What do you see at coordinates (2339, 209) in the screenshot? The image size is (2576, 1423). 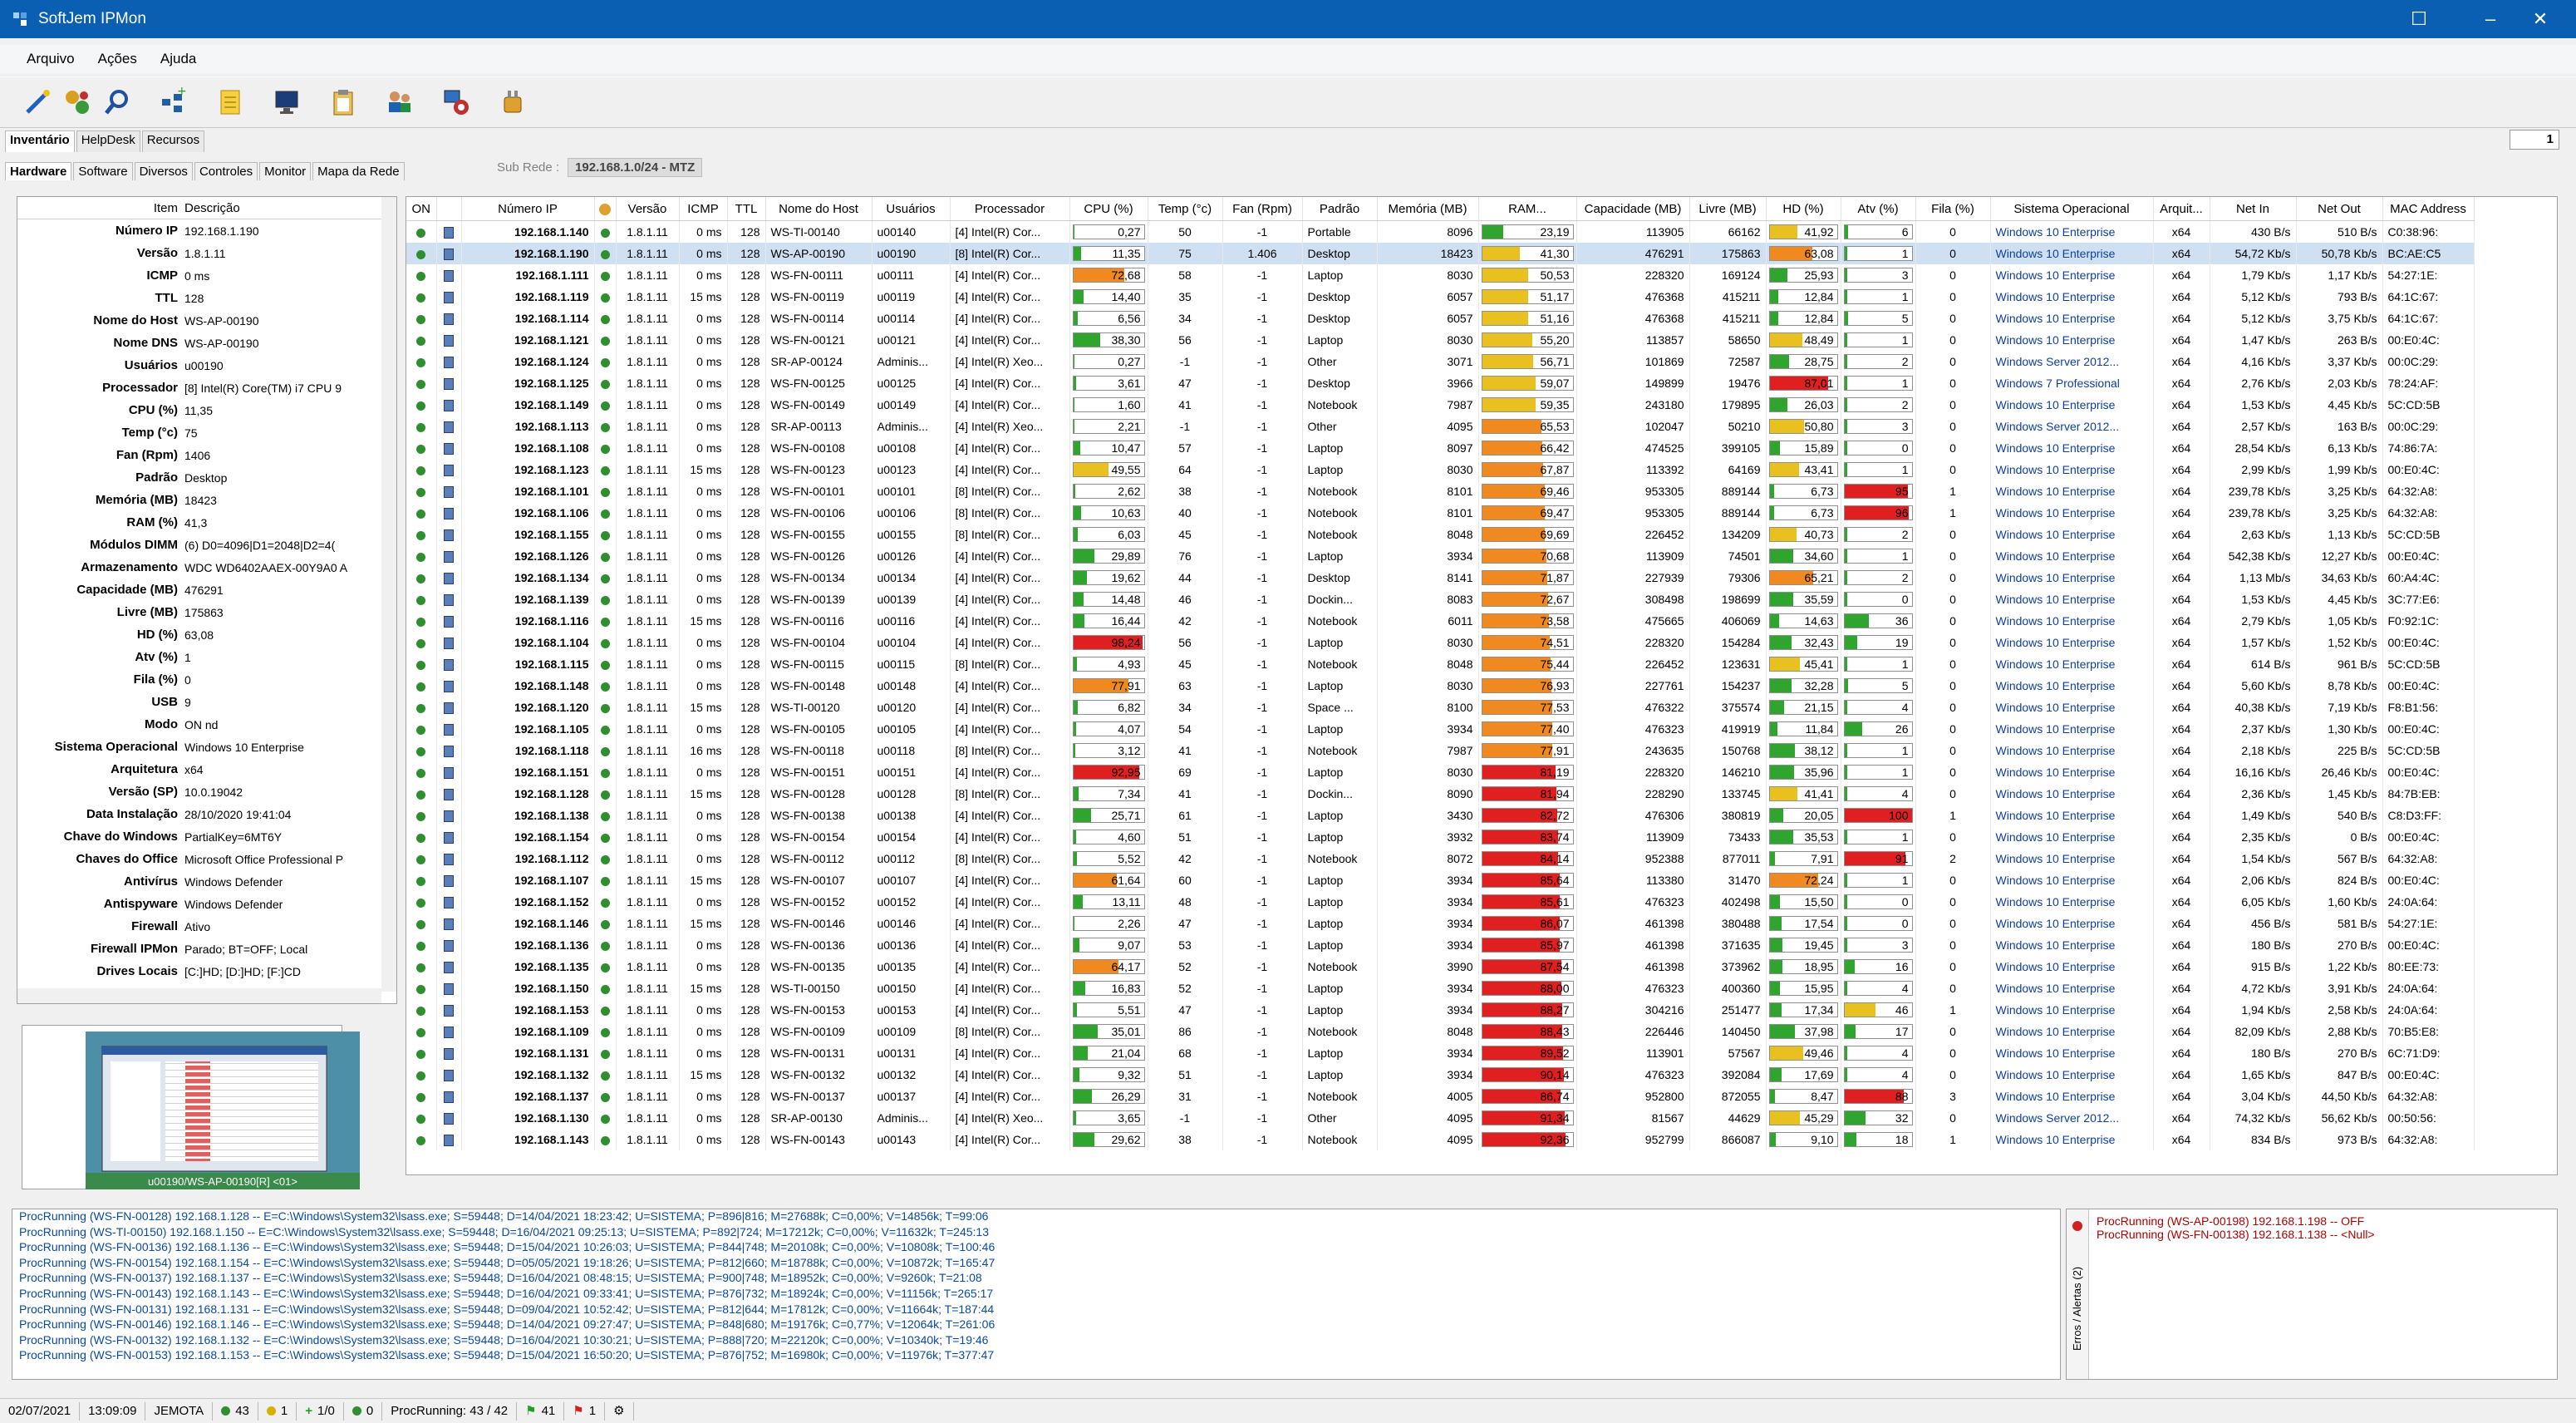 I see `grid-column-header: Net Out` at bounding box center [2339, 209].